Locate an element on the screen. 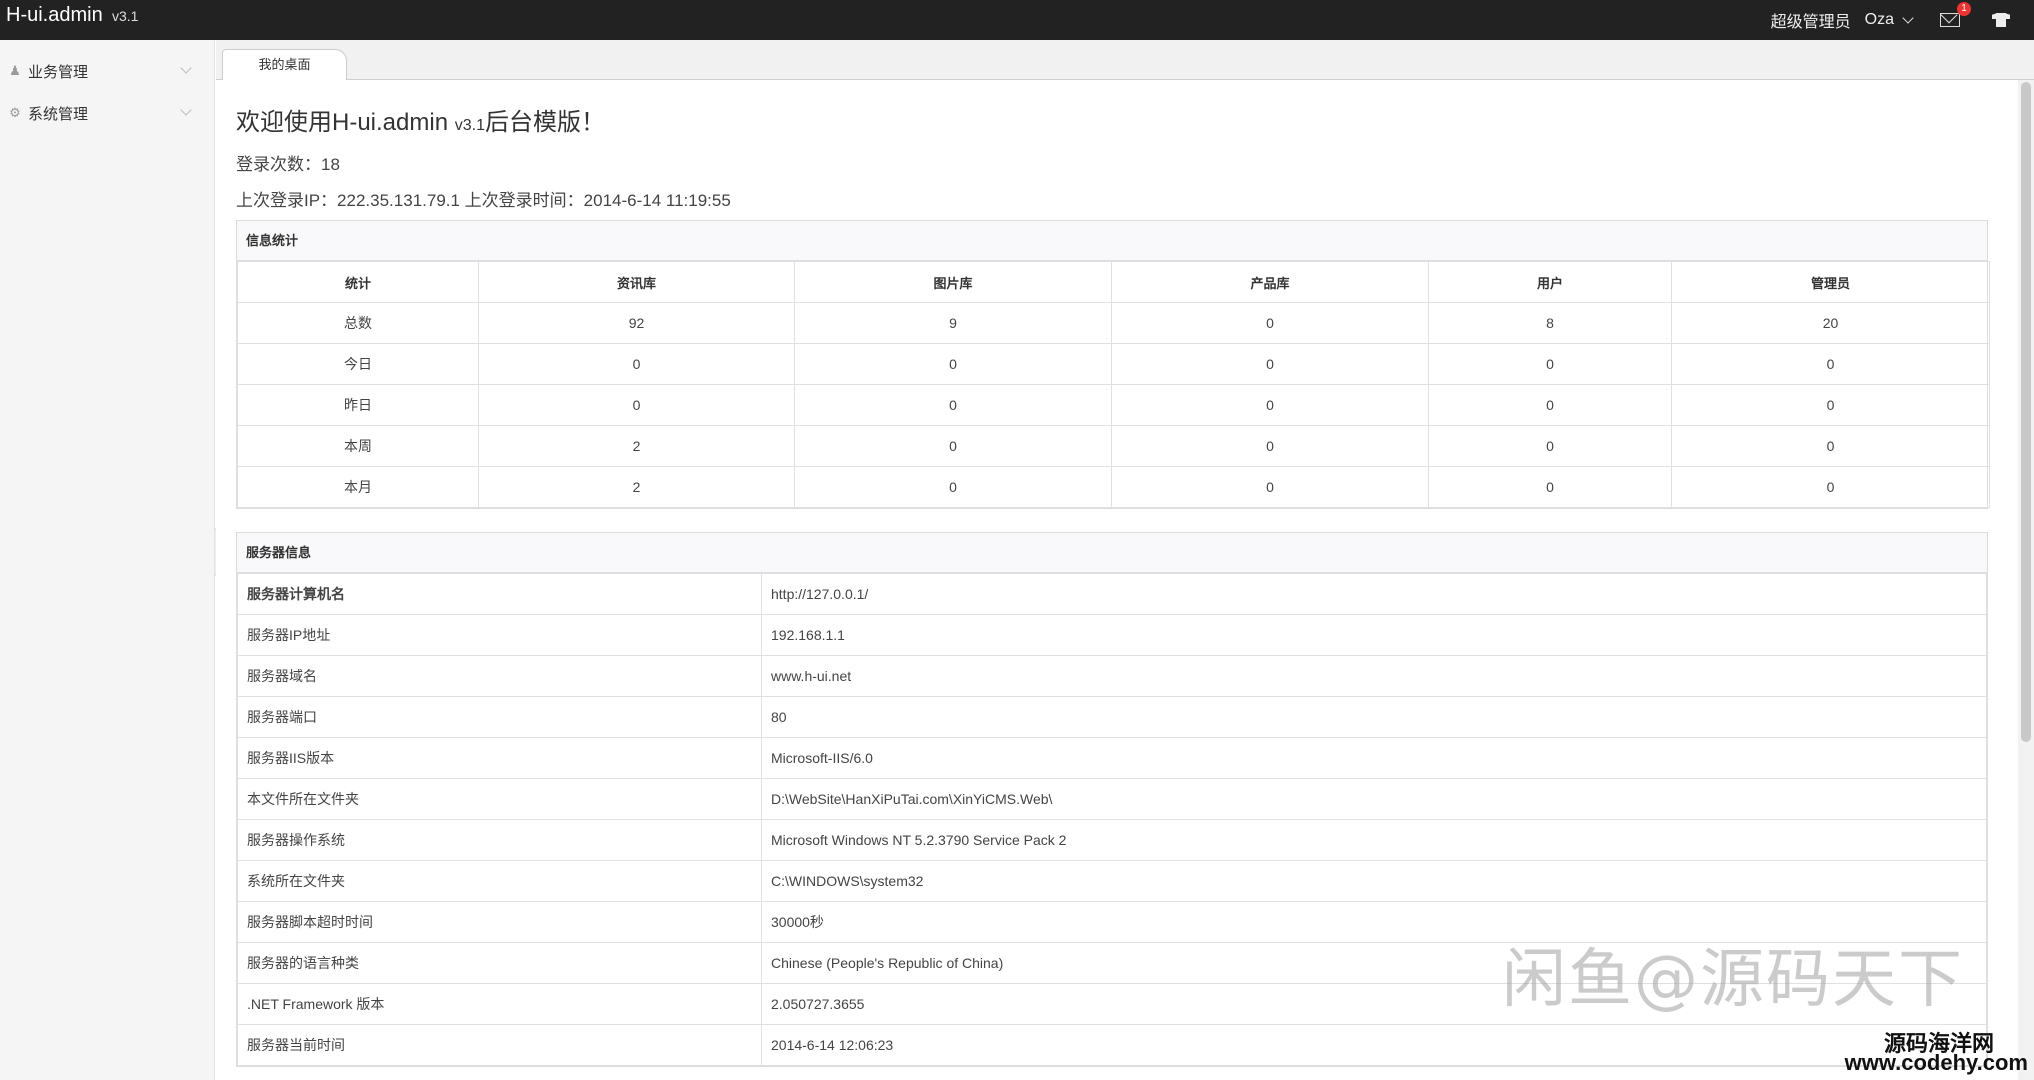 Image resolution: width=2034 pixels, height=1080 pixels. title-version: v3.1 is located at coordinates (469, 125).